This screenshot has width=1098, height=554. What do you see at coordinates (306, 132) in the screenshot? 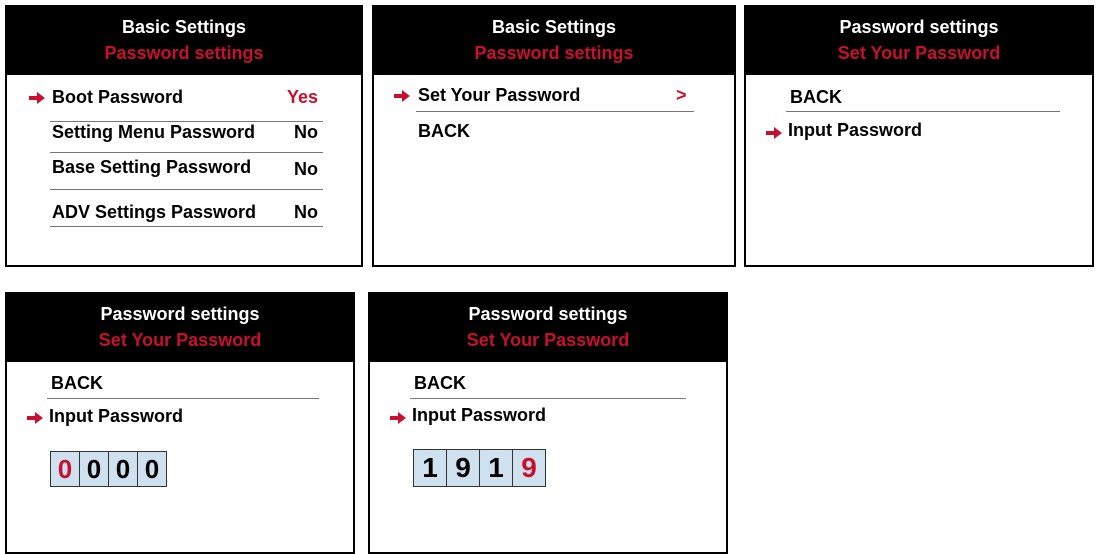
I see `setting-menu-password-value: No` at bounding box center [306, 132].